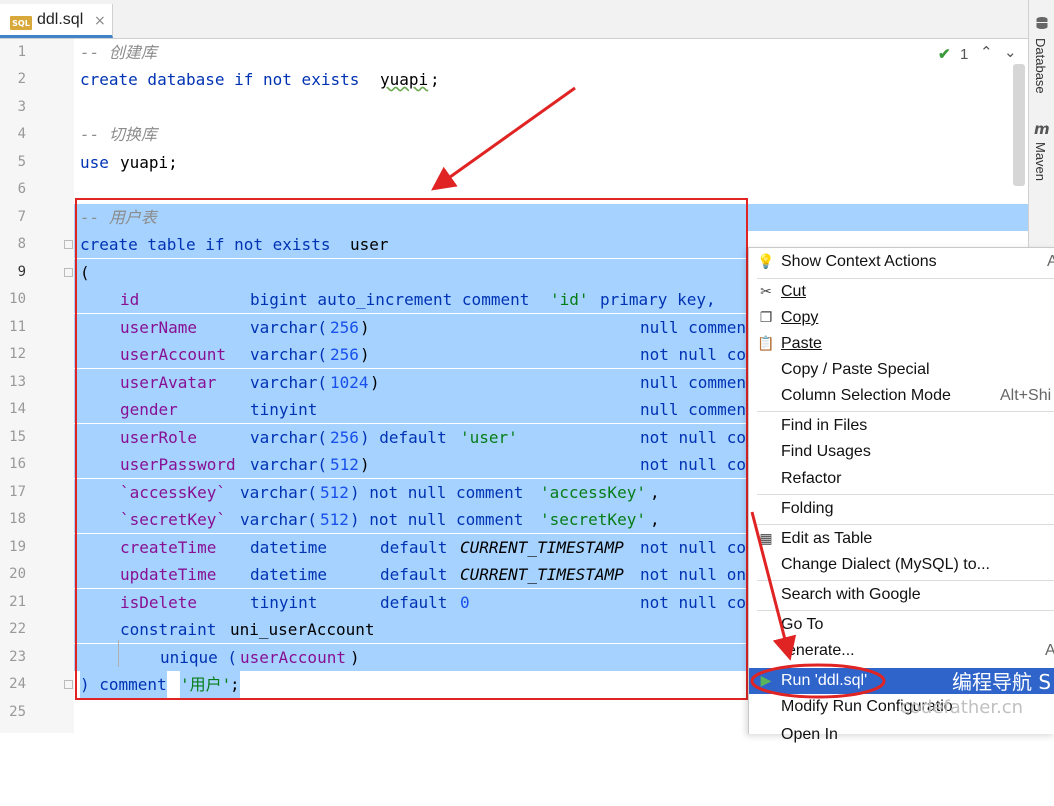 Image resolution: width=1054 pixels, height=806 pixels. I want to click on chevron-down-icon: ⌄, so click(1010, 52).